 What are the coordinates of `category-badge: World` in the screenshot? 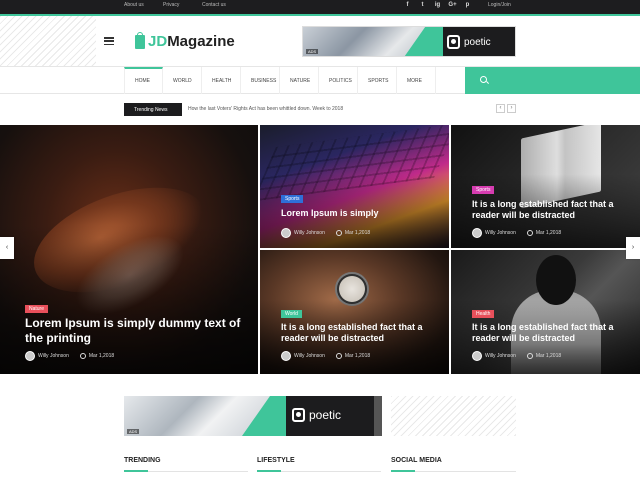 It's located at (291, 314).